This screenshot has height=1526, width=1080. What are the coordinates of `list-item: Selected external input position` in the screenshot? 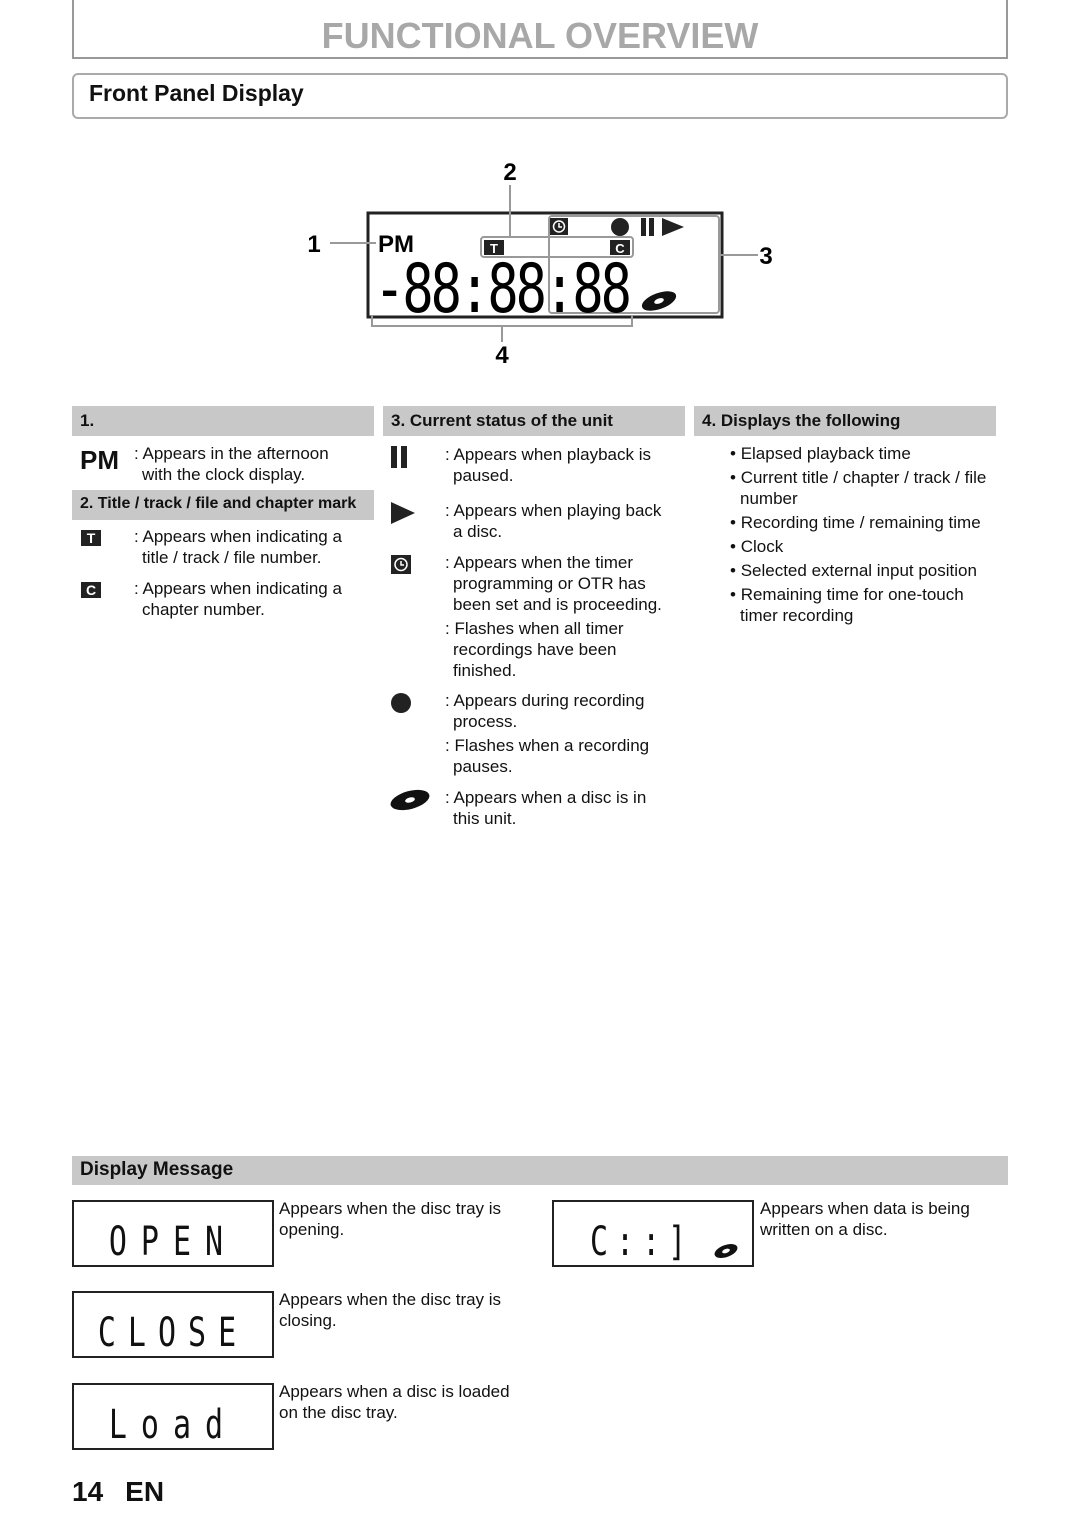 It's located at (857, 570).